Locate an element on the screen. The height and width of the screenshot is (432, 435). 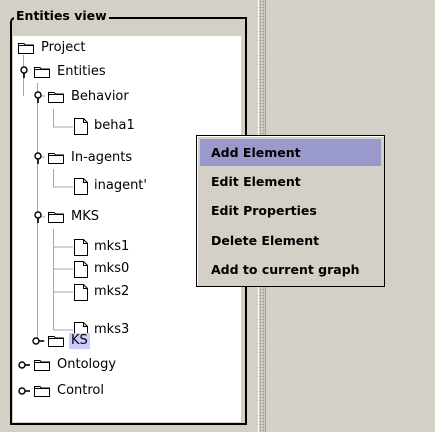
tree-node-inagent: inagent' is located at coordinates (111, 186).